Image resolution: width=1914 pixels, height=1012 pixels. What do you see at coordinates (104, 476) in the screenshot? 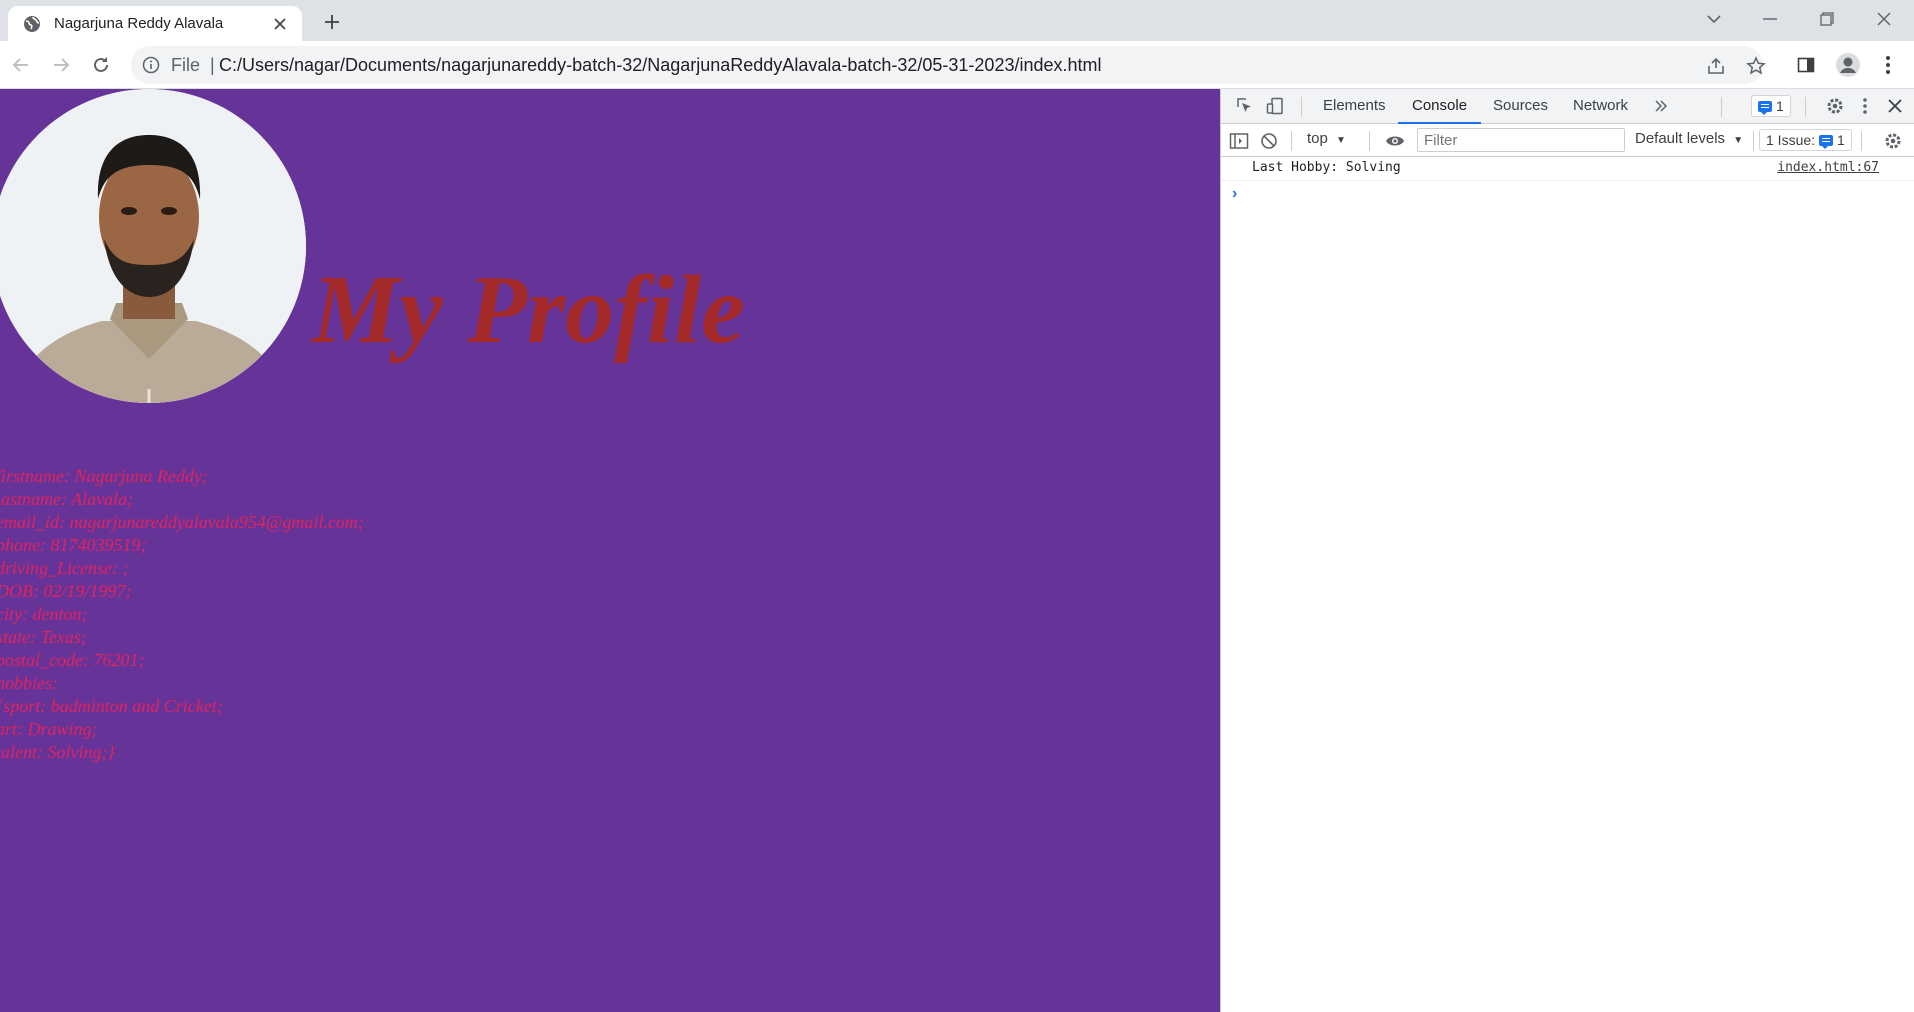
I see `info-line: firstname: Nagarjuna Reddy;` at bounding box center [104, 476].